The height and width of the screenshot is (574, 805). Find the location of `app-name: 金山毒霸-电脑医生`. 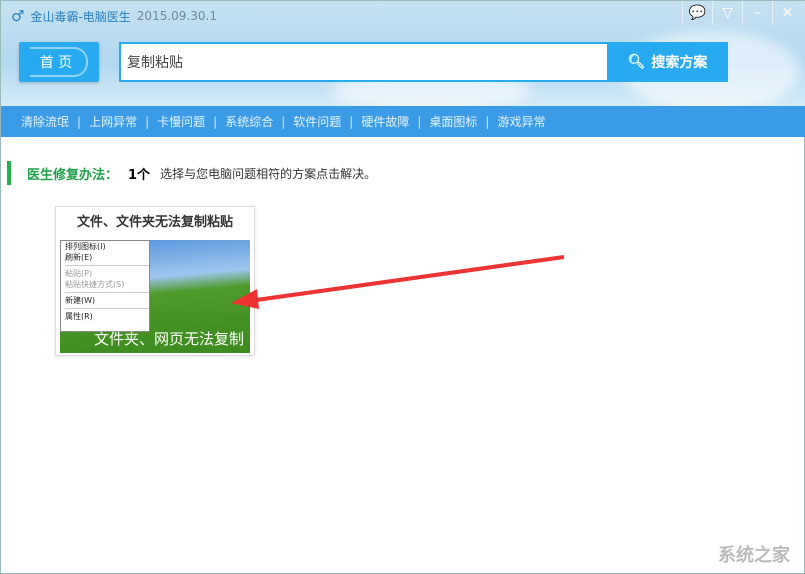

app-name: 金山毒霸-电脑医生 is located at coordinates (80, 16).